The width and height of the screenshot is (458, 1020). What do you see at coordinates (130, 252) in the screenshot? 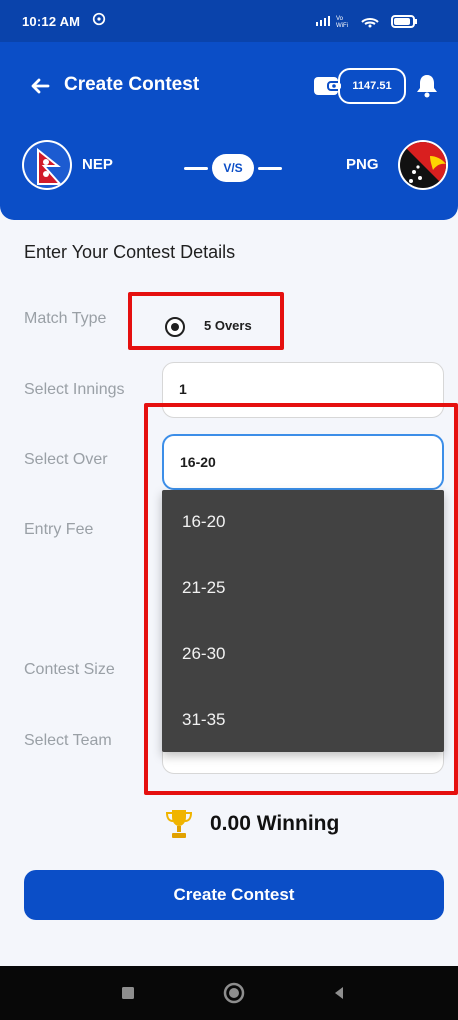
I see `section-title: Enter Your Contest Details` at bounding box center [130, 252].